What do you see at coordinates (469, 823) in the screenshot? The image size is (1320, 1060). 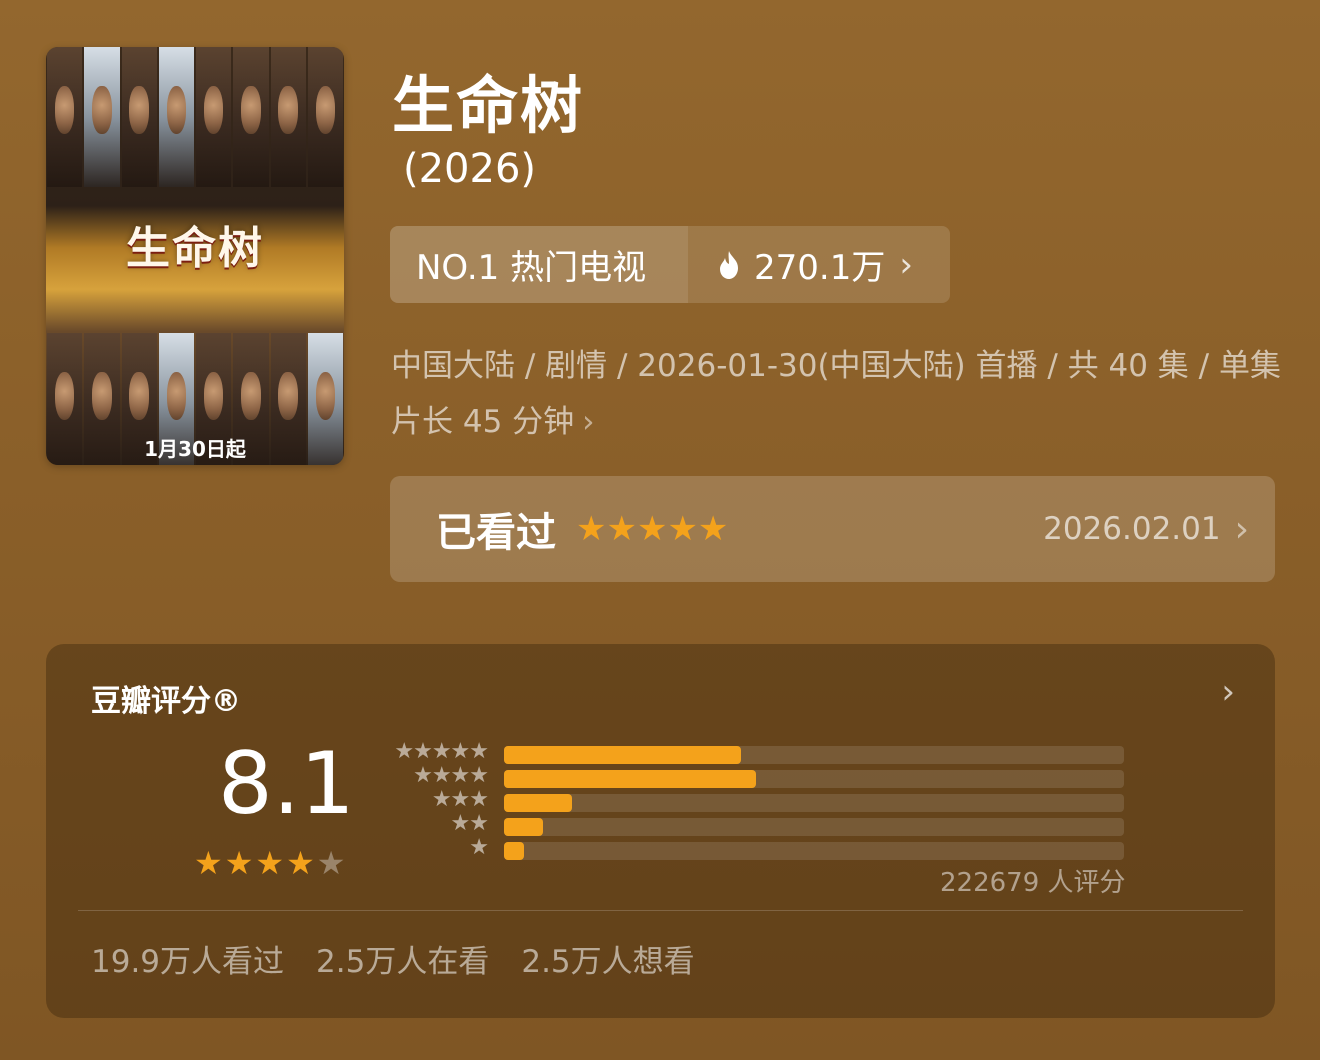 I see `two-star-icon: ★★` at bounding box center [469, 823].